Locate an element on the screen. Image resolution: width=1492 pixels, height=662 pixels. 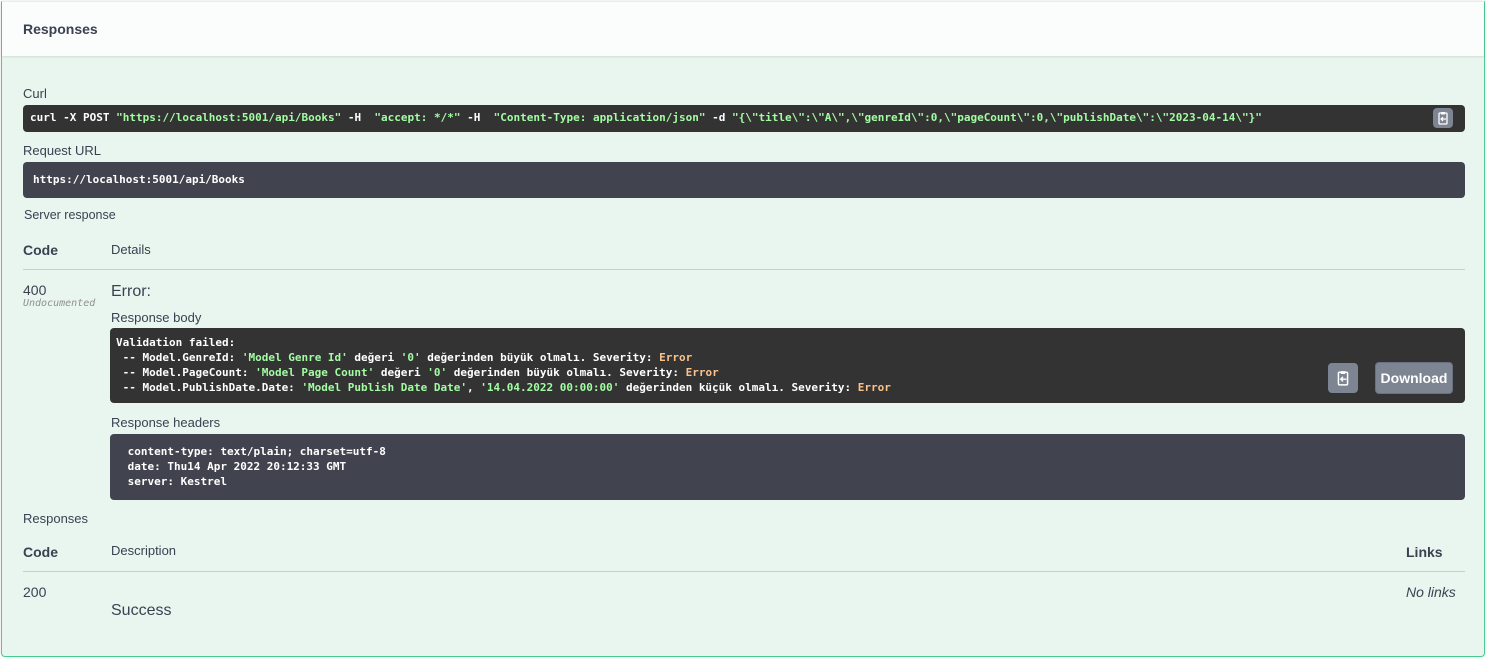
response-body-line: Validation failed: is located at coordinates (176, 342).